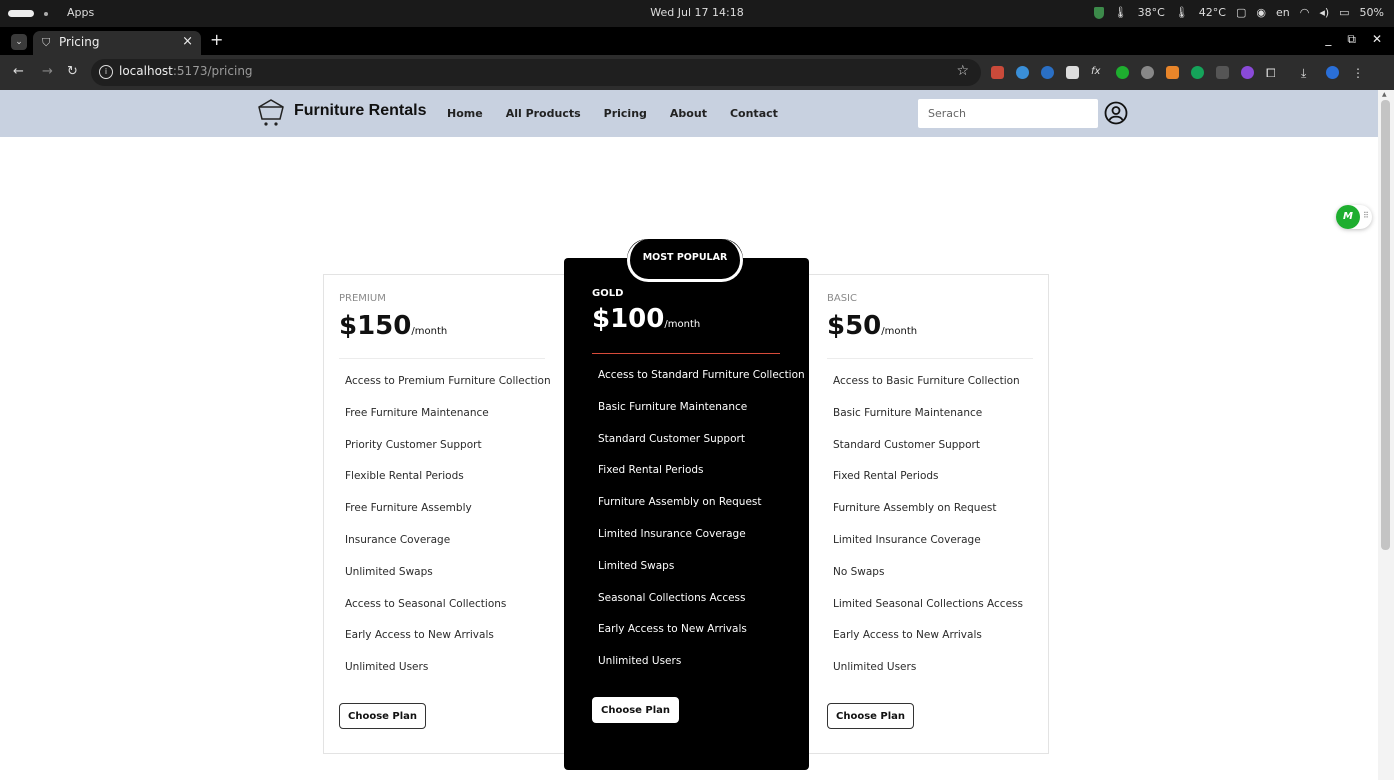 This screenshot has width=1394, height=780. What do you see at coordinates (1385, 325) in the screenshot?
I see `scrollbar-thumb` at bounding box center [1385, 325].